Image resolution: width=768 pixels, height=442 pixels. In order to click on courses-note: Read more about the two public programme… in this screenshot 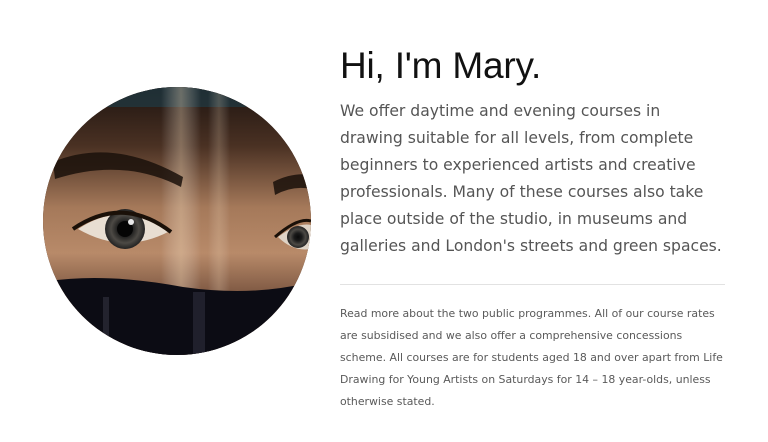, I will do `click(531, 357)`.